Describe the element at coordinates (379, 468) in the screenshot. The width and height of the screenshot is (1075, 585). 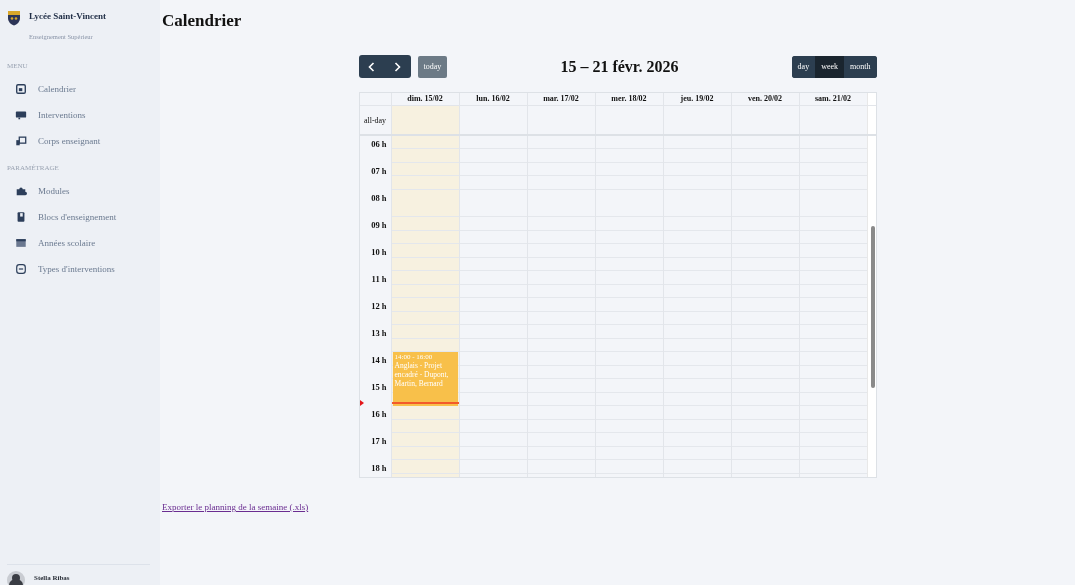
I see `hour-label: 18 h` at that location.